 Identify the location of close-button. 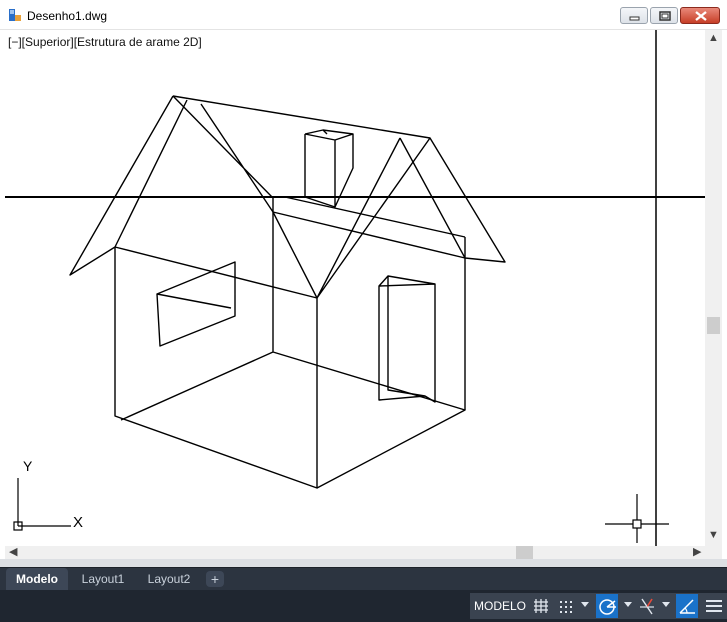
(700, 15).